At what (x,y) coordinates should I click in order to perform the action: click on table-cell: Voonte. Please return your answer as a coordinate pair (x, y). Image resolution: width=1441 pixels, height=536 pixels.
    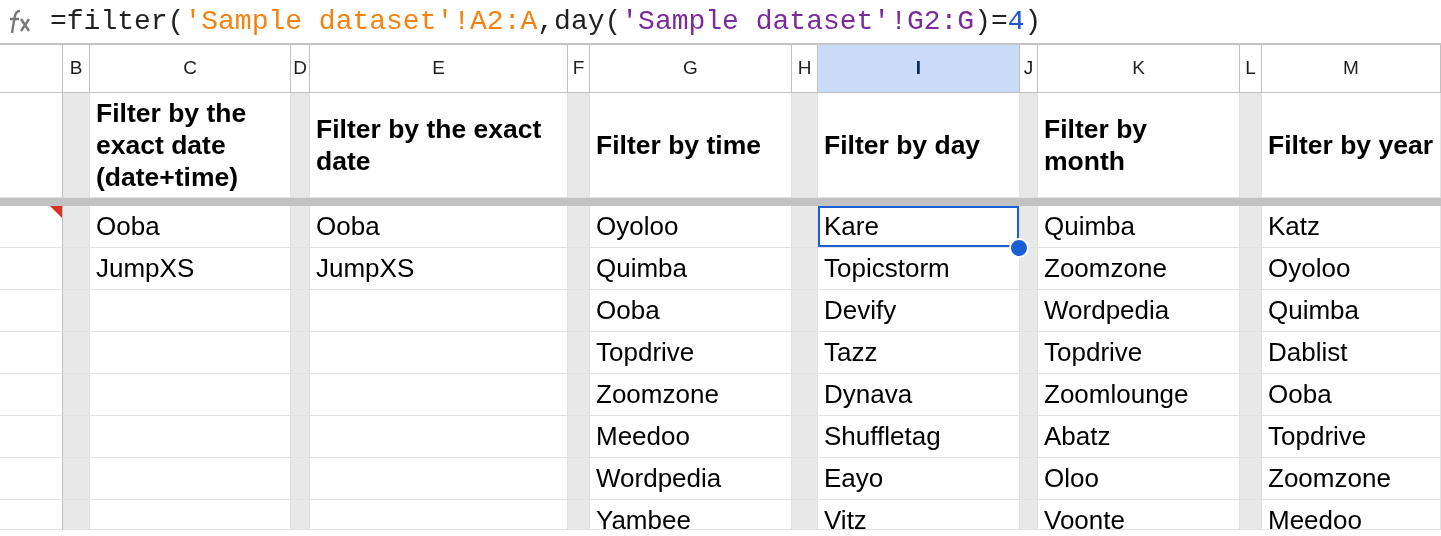
    Looking at the image, I should click on (1138, 514).